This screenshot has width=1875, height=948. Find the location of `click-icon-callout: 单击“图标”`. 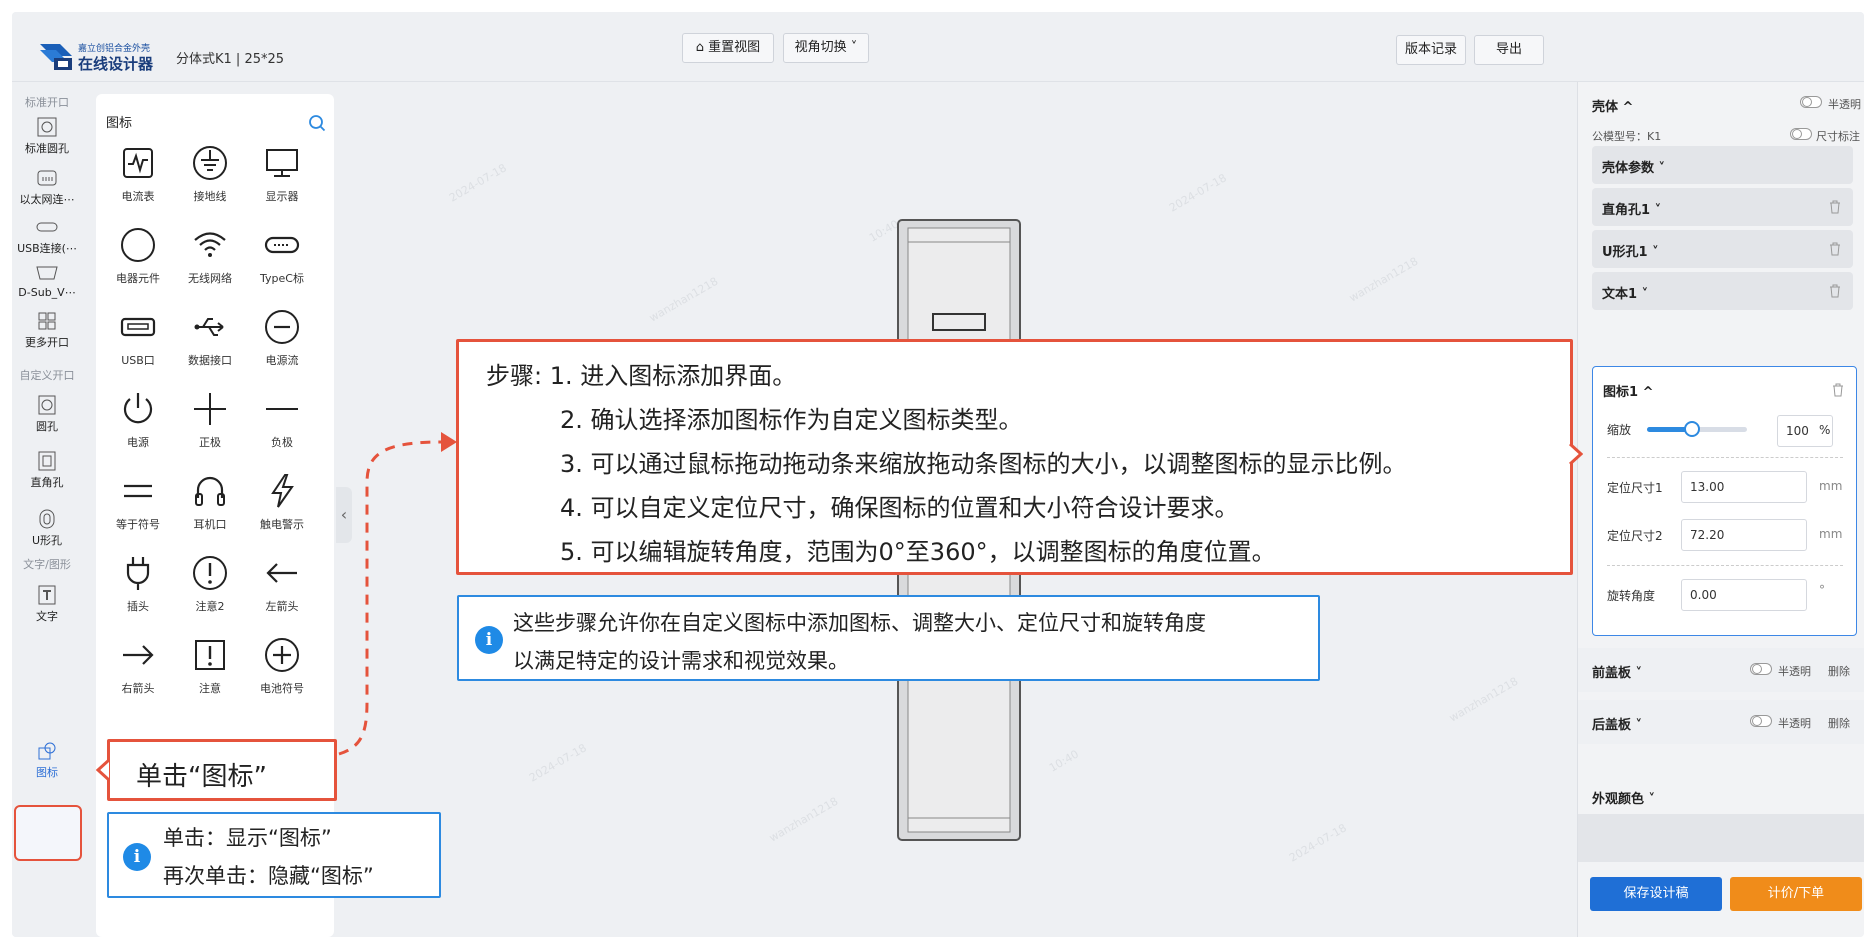

click-icon-callout: 单击“图标” is located at coordinates (222, 770).